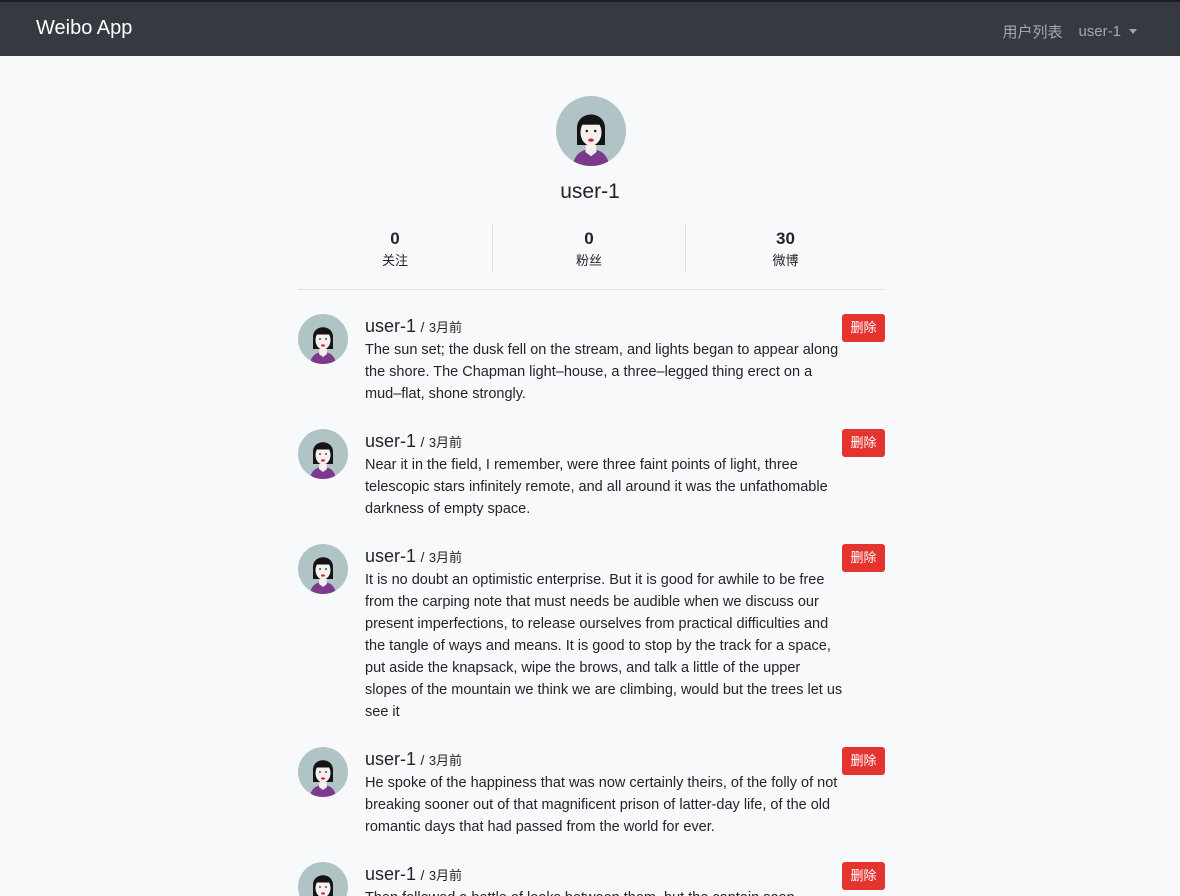 The height and width of the screenshot is (896, 1180). Describe the element at coordinates (785, 260) in the screenshot. I see `stat-posts-label: 微博` at that location.